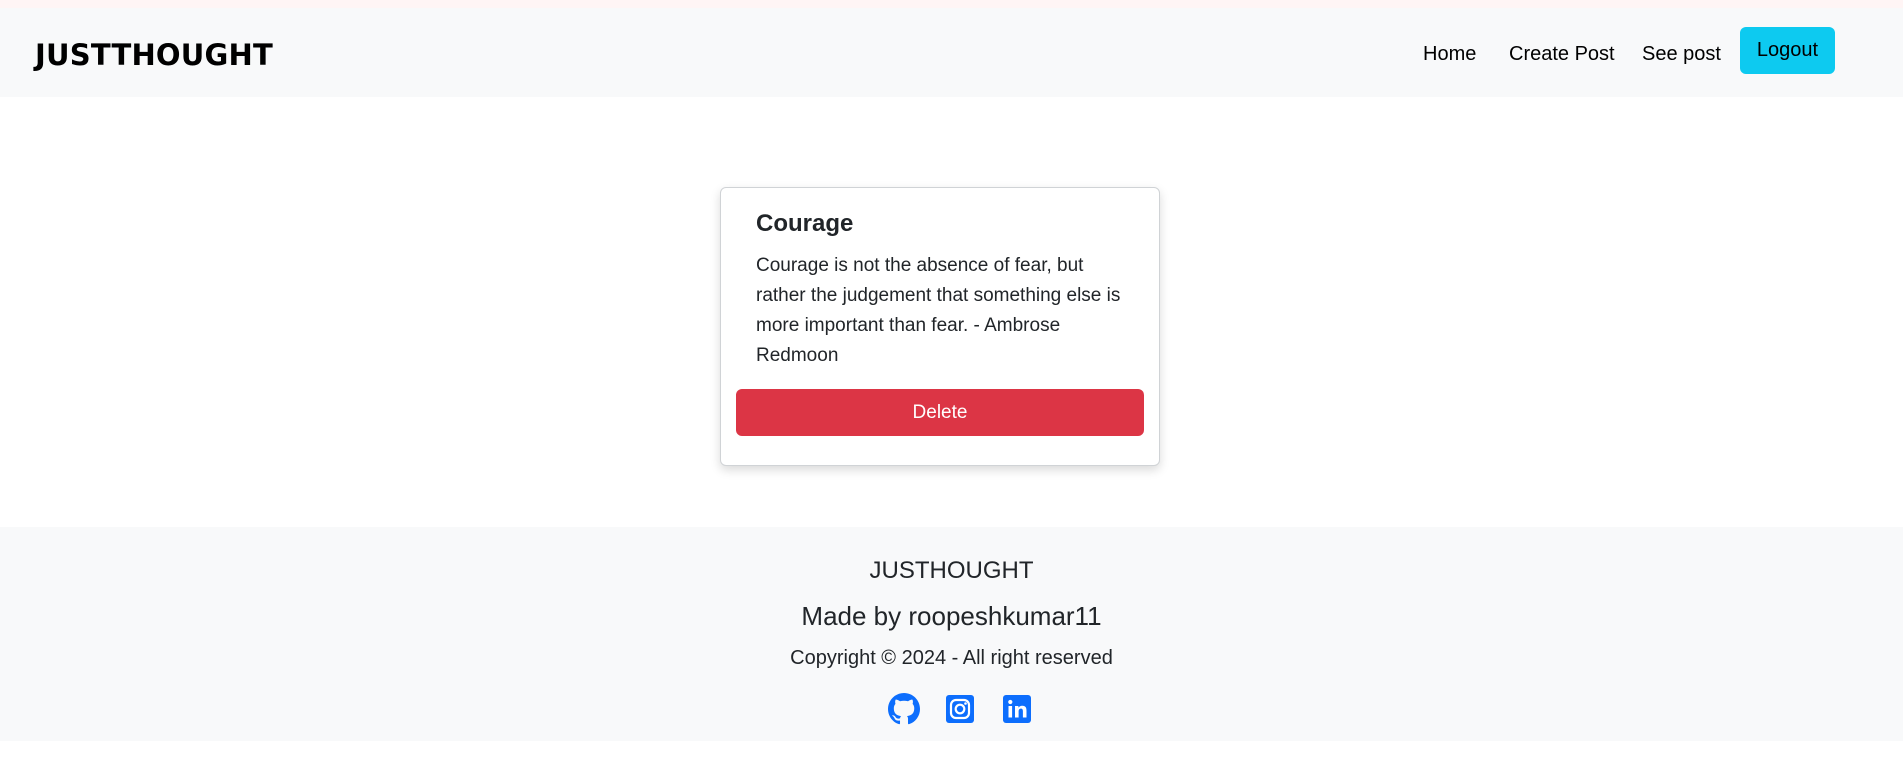  What do you see at coordinates (951, 570) in the screenshot?
I see `footer-brand: JUSTHOUGHT` at bounding box center [951, 570].